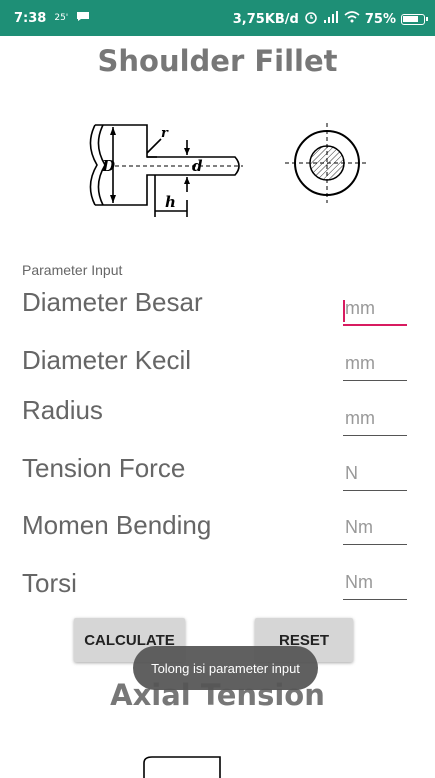 The image size is (435, 778). Describe the element at coordinates (104, 468) in the screenshot. I see `tension-force-label: Tension Force` at that location.